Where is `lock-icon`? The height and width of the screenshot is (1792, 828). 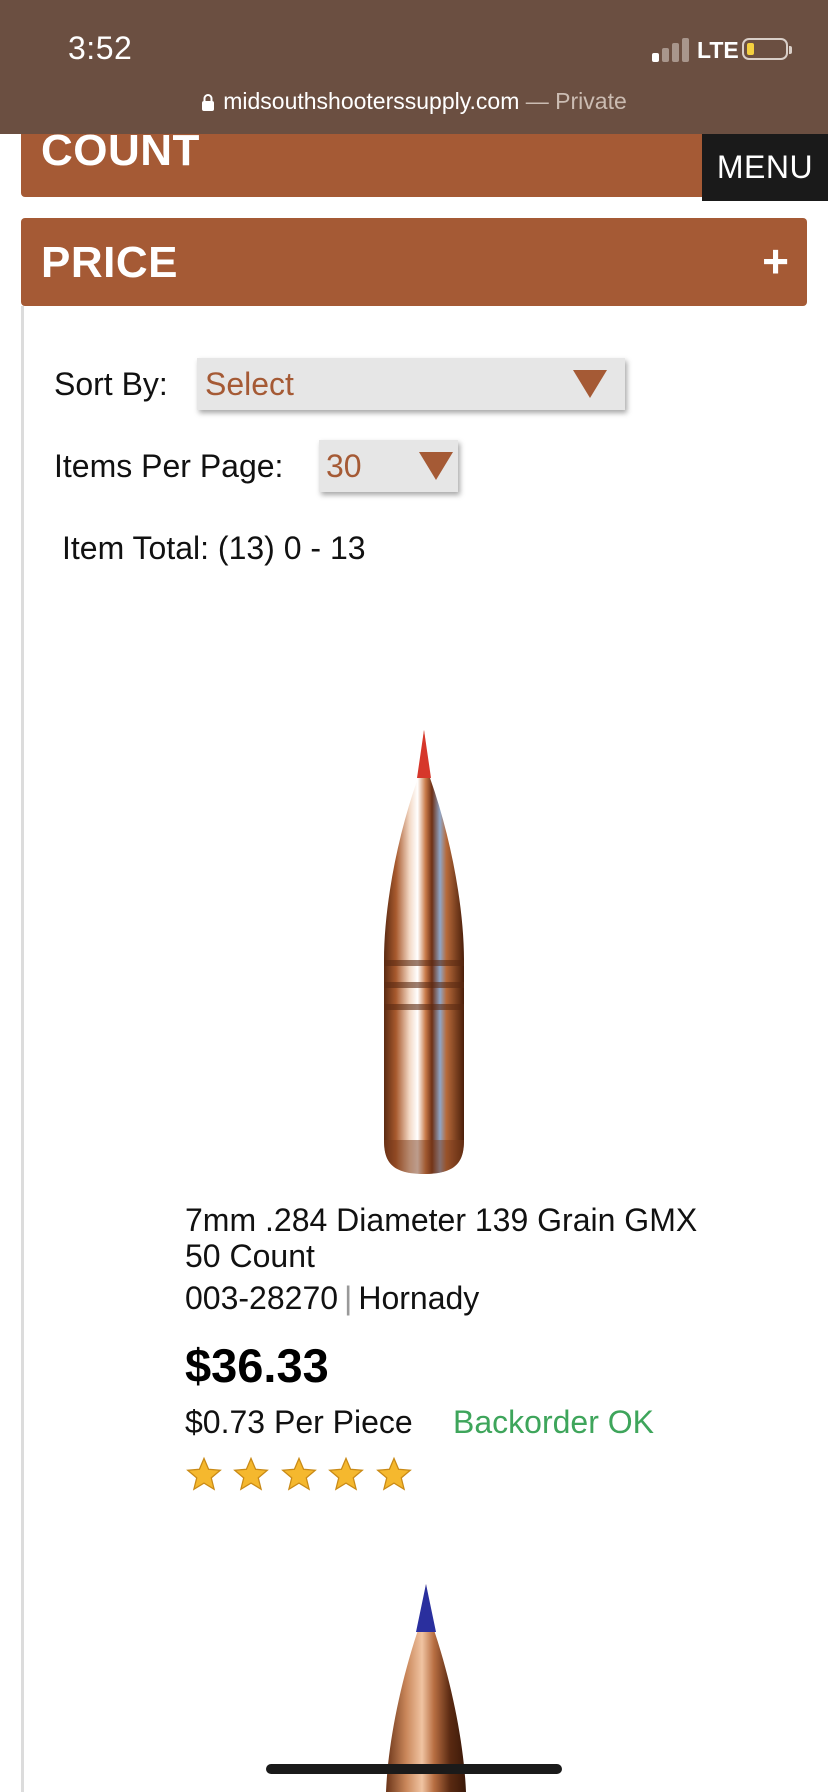 lock-icon is located at coordinates (208, 102).